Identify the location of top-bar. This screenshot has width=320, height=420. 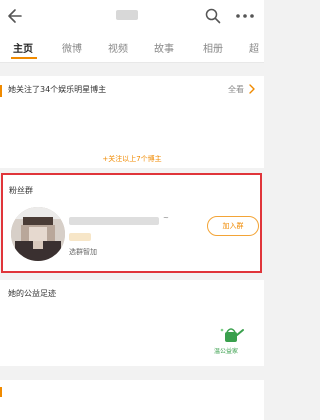
(132, 16).